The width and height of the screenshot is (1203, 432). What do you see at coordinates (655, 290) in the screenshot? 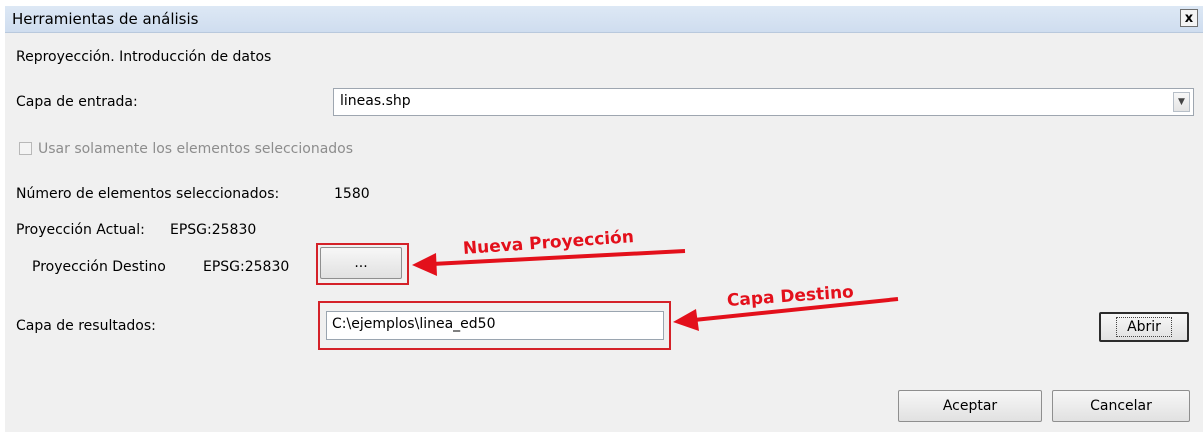
I see `annotation-arrows` at bounding box center [655, 290].